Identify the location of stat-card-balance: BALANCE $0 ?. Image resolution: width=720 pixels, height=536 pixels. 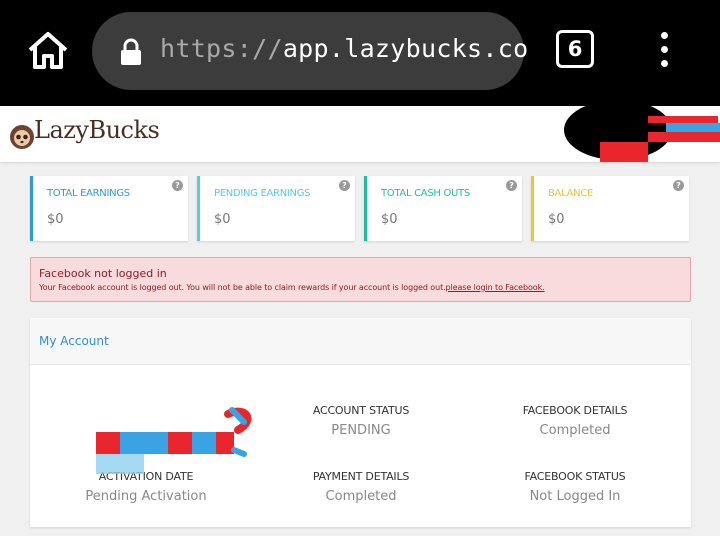
(610, 208).